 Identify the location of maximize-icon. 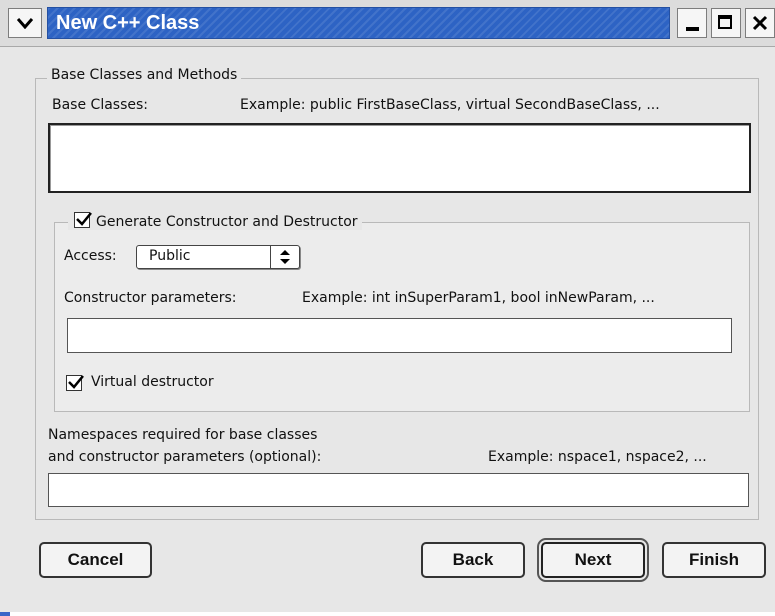
(725, 22).